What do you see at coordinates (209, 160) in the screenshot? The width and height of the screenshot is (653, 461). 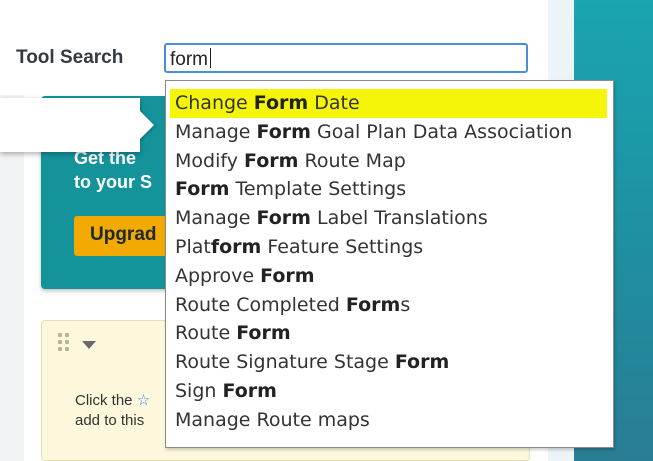 I see `suggestion-text: Modify` at bounding box center [209, 160].